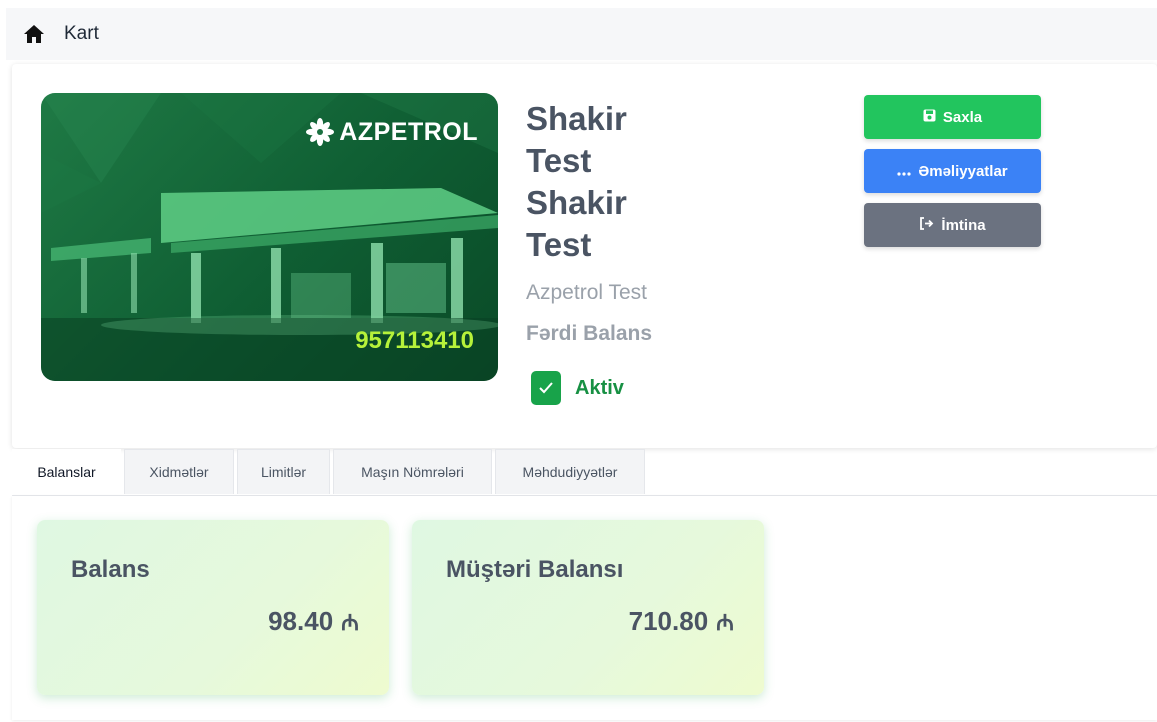 The width and height of the screenshot is (1157, 722). Describe the element at coordinates (962, 117) in the screenshot. I see `save-button-label: Saxla` at that location.